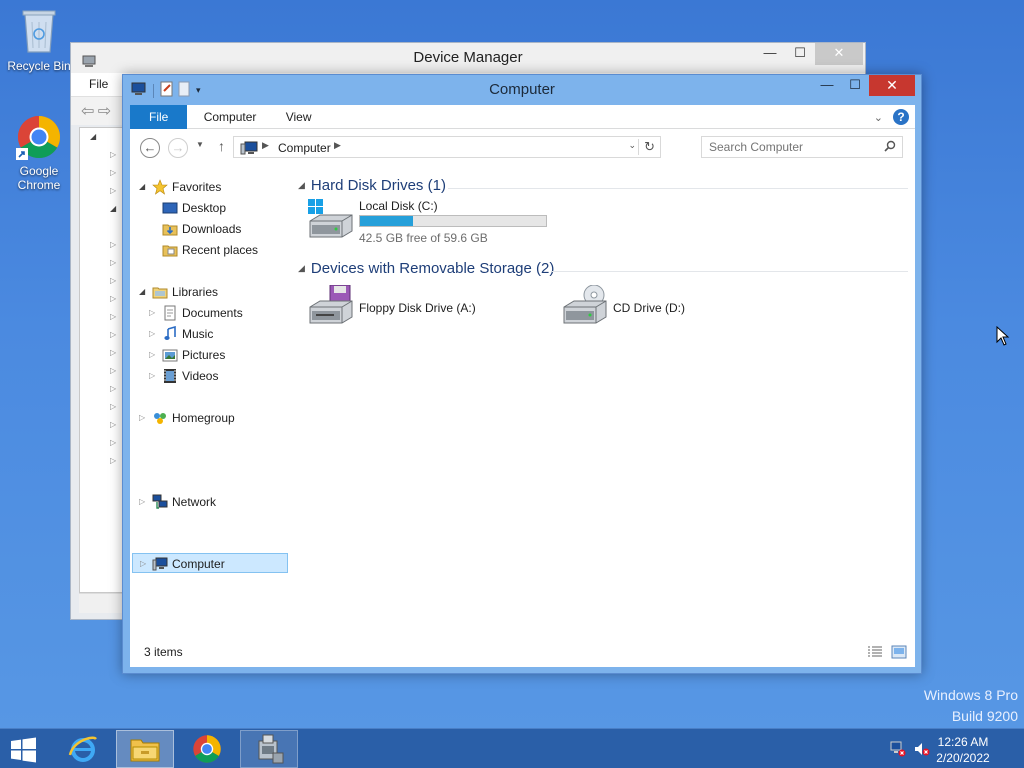 This screenshot has height=768, width=1024. I want to click on internet-explorer-icon, so click(82, 749).